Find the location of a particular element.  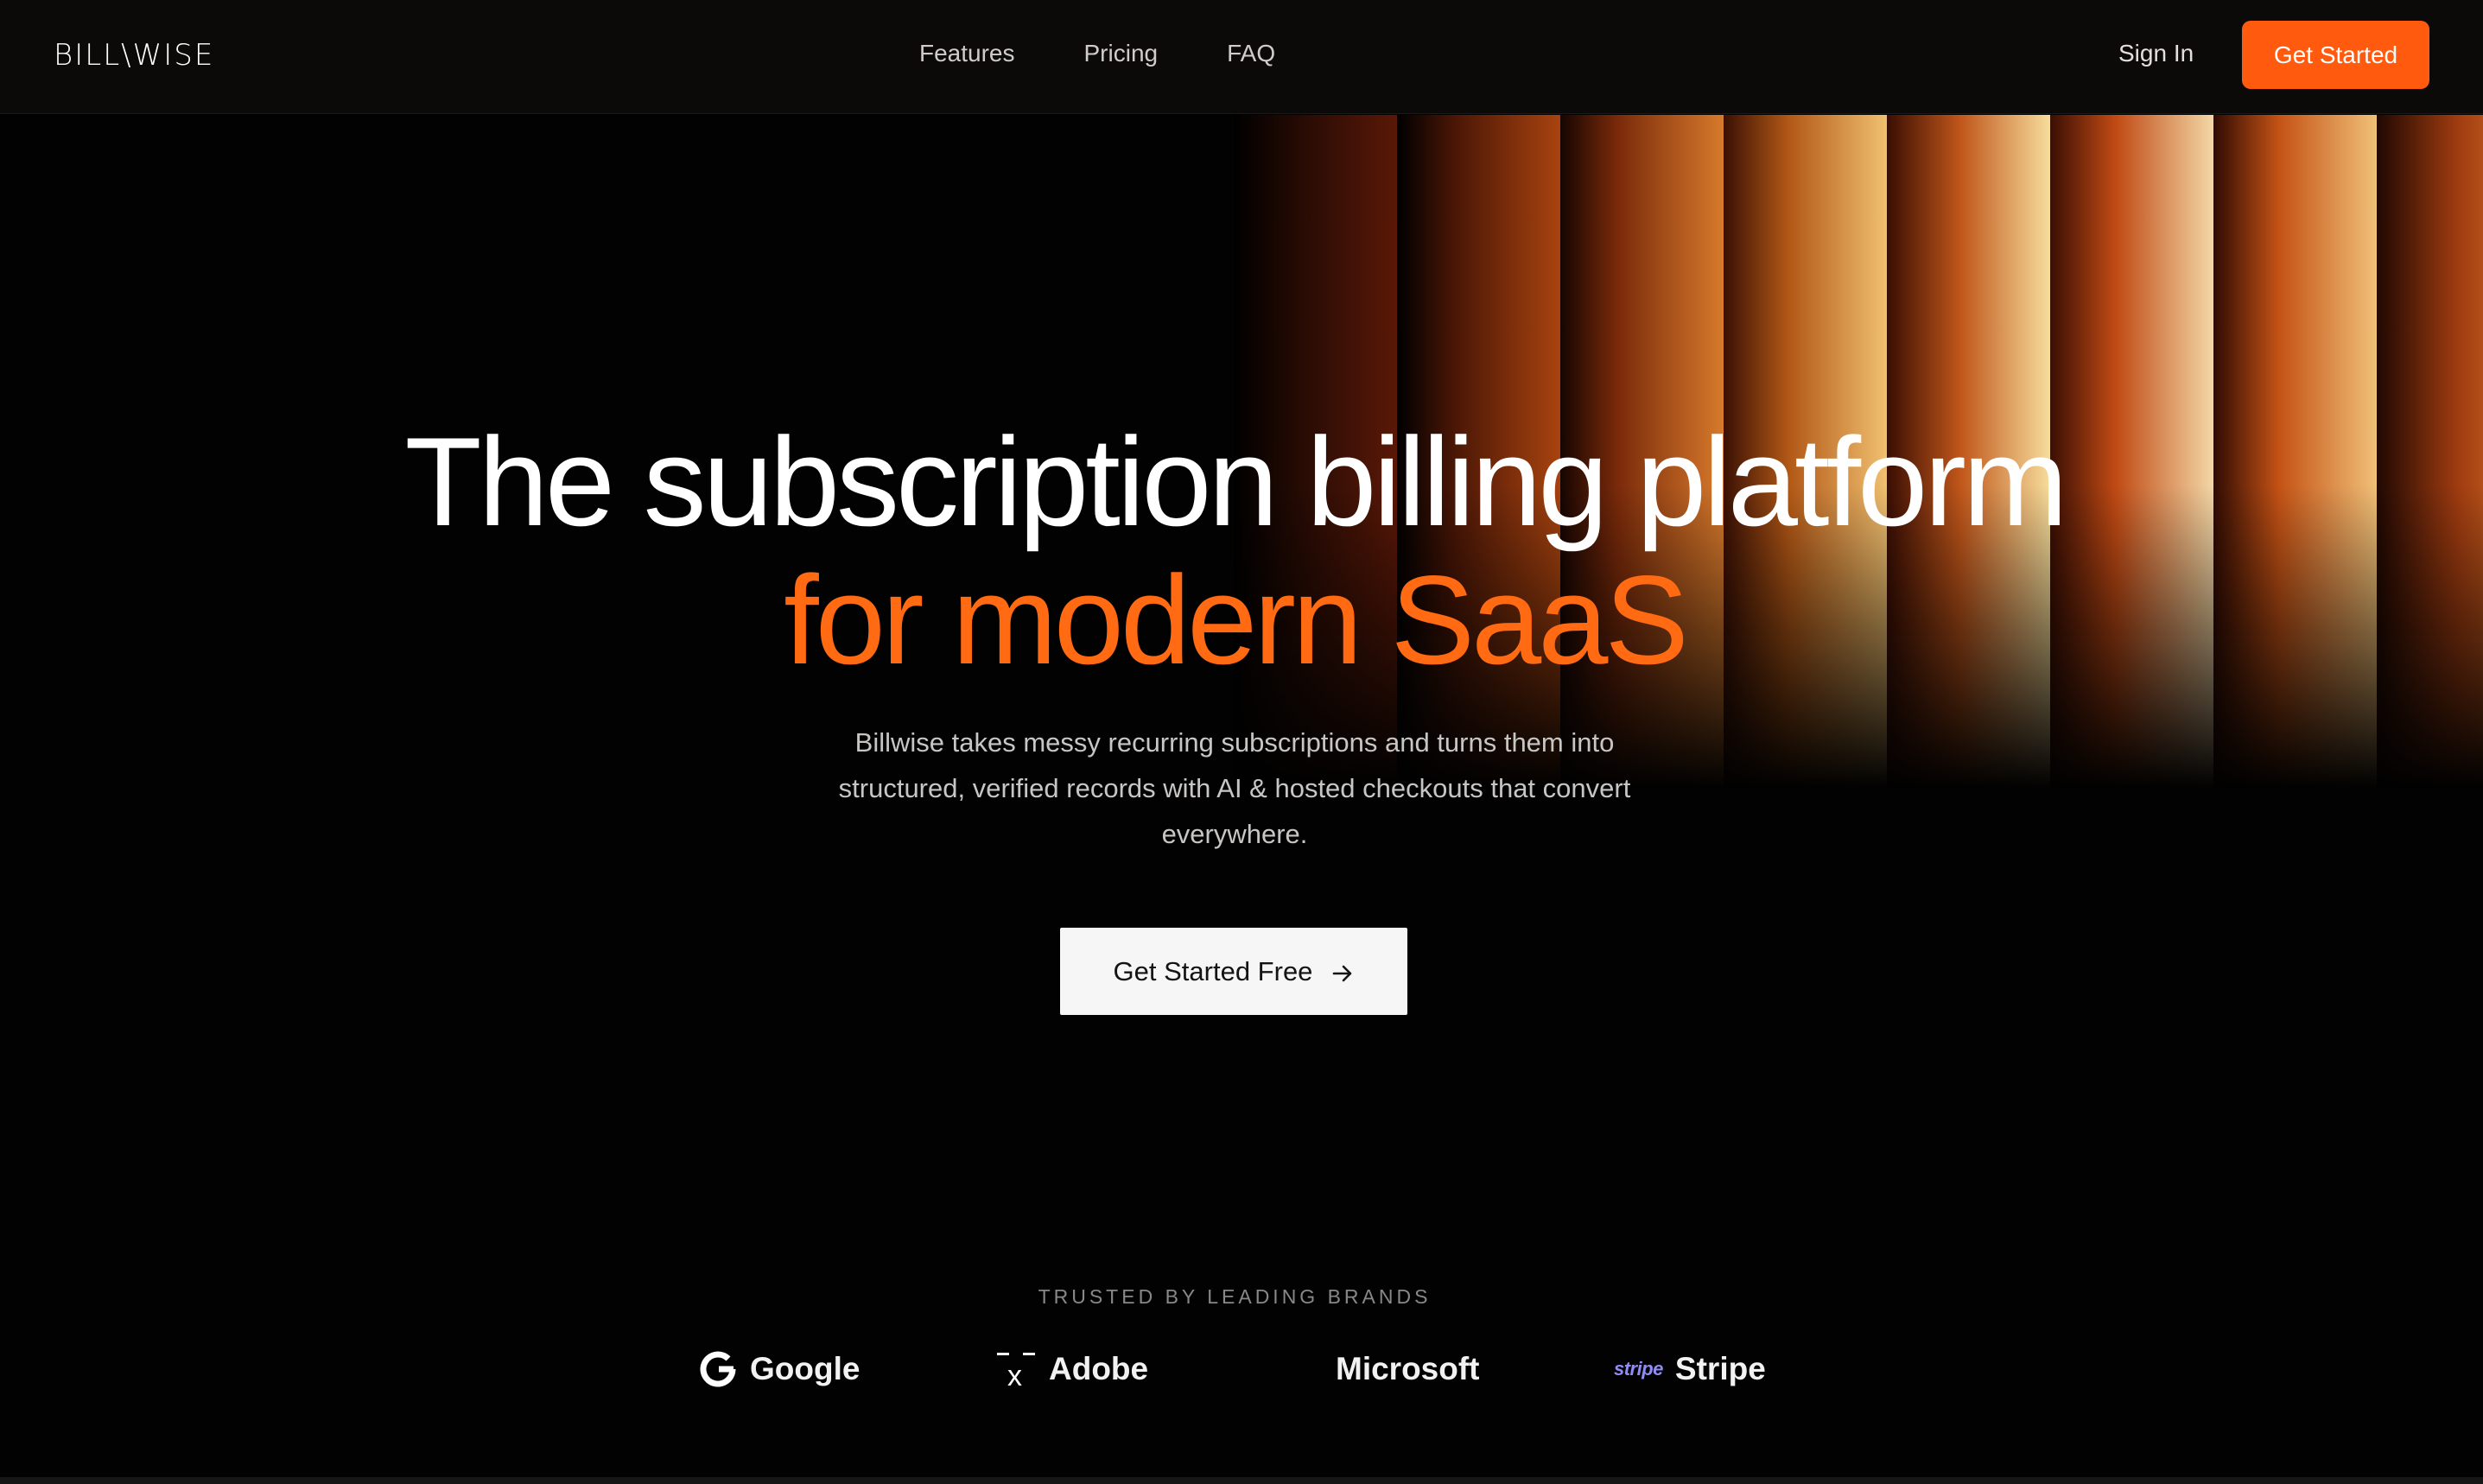

arrow-right-icon is located at coordinates (1343, 972).